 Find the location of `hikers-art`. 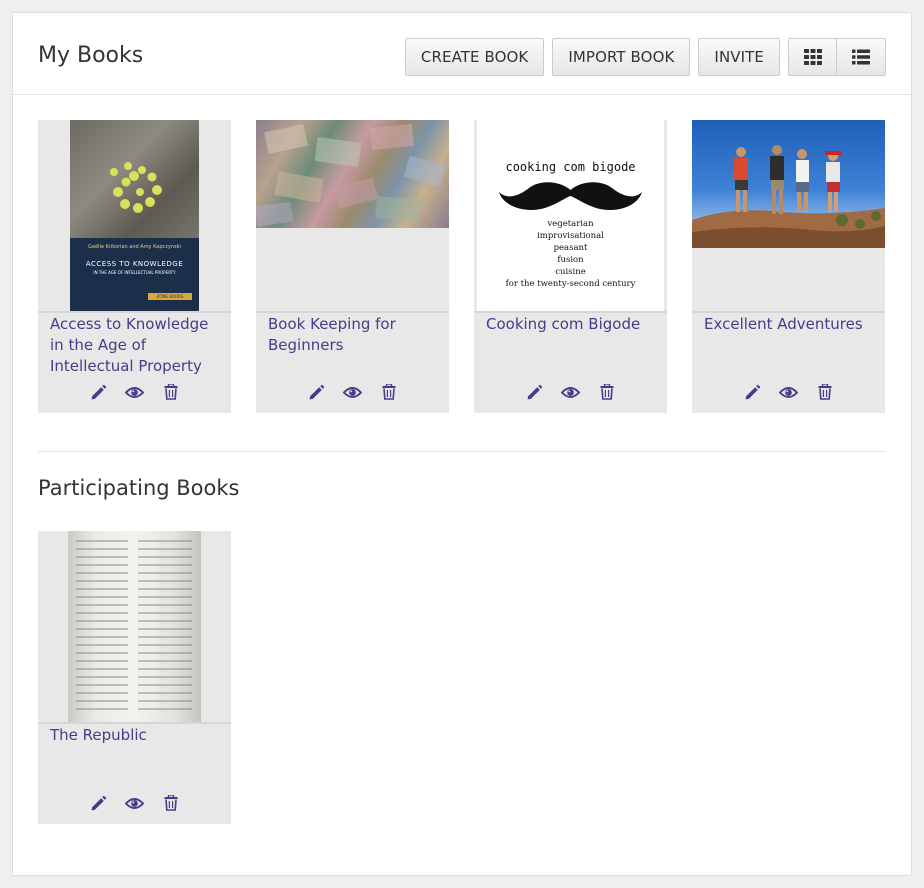

hikers-art is located at coordinates (788, 196).